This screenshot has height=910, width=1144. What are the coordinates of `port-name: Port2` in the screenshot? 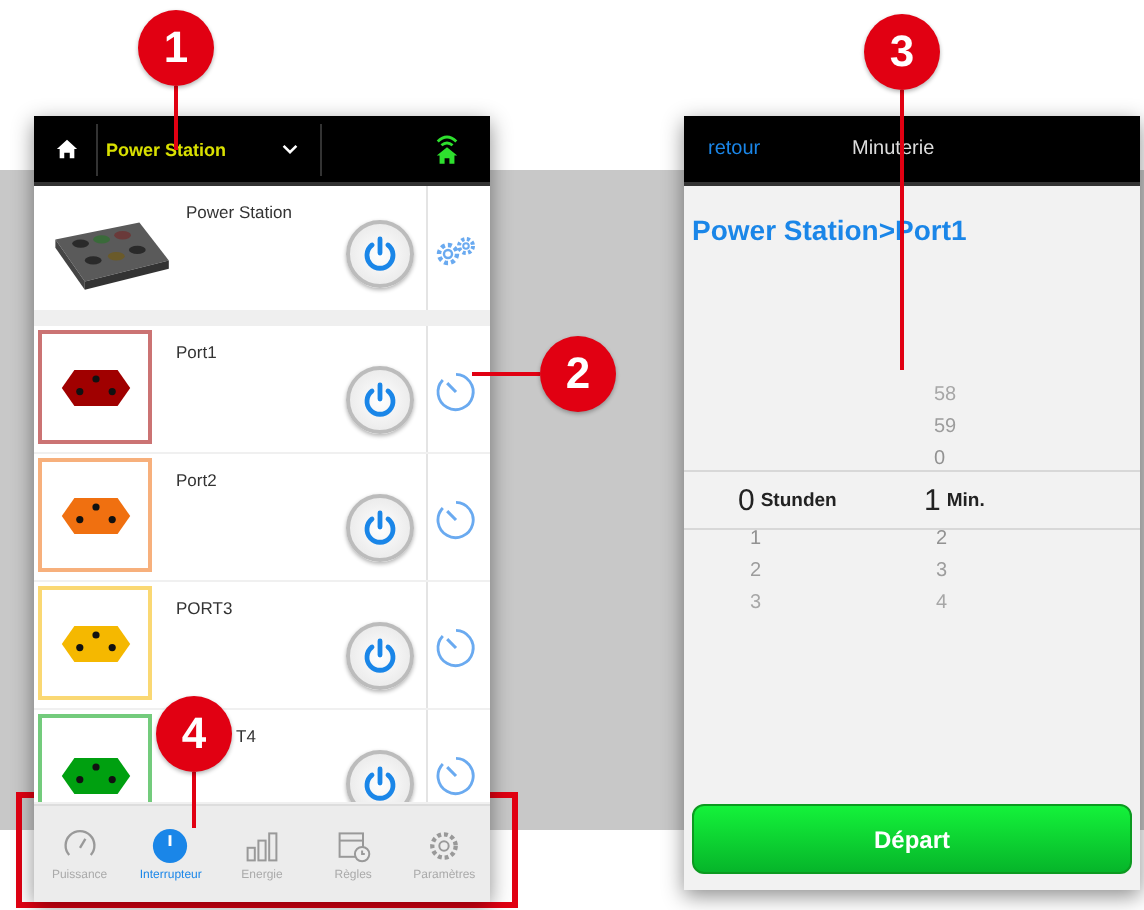 It's located at (196, 480).